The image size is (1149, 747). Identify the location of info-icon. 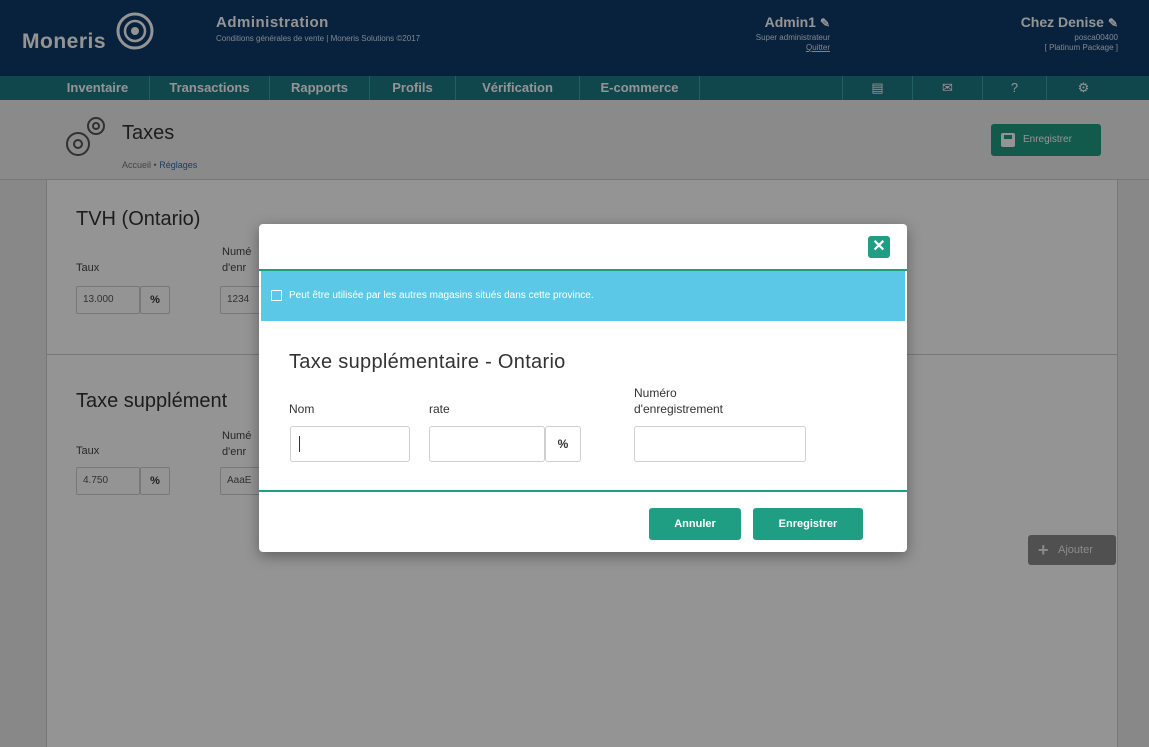
(276, 295).